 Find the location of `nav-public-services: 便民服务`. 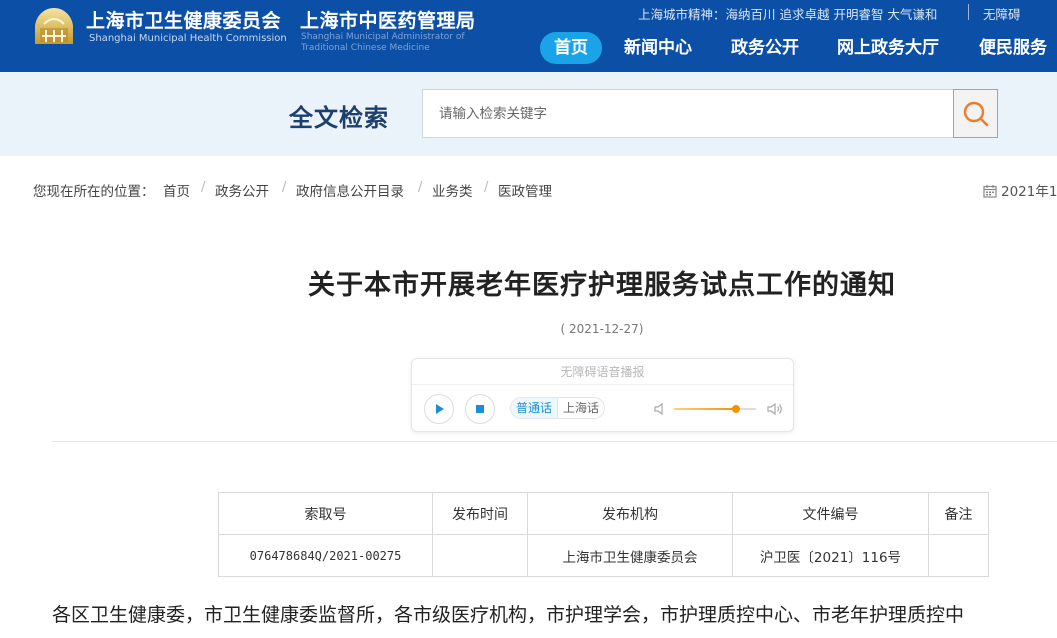

nav-public-services: 便民服务 is located at coordinates (1013, 48).